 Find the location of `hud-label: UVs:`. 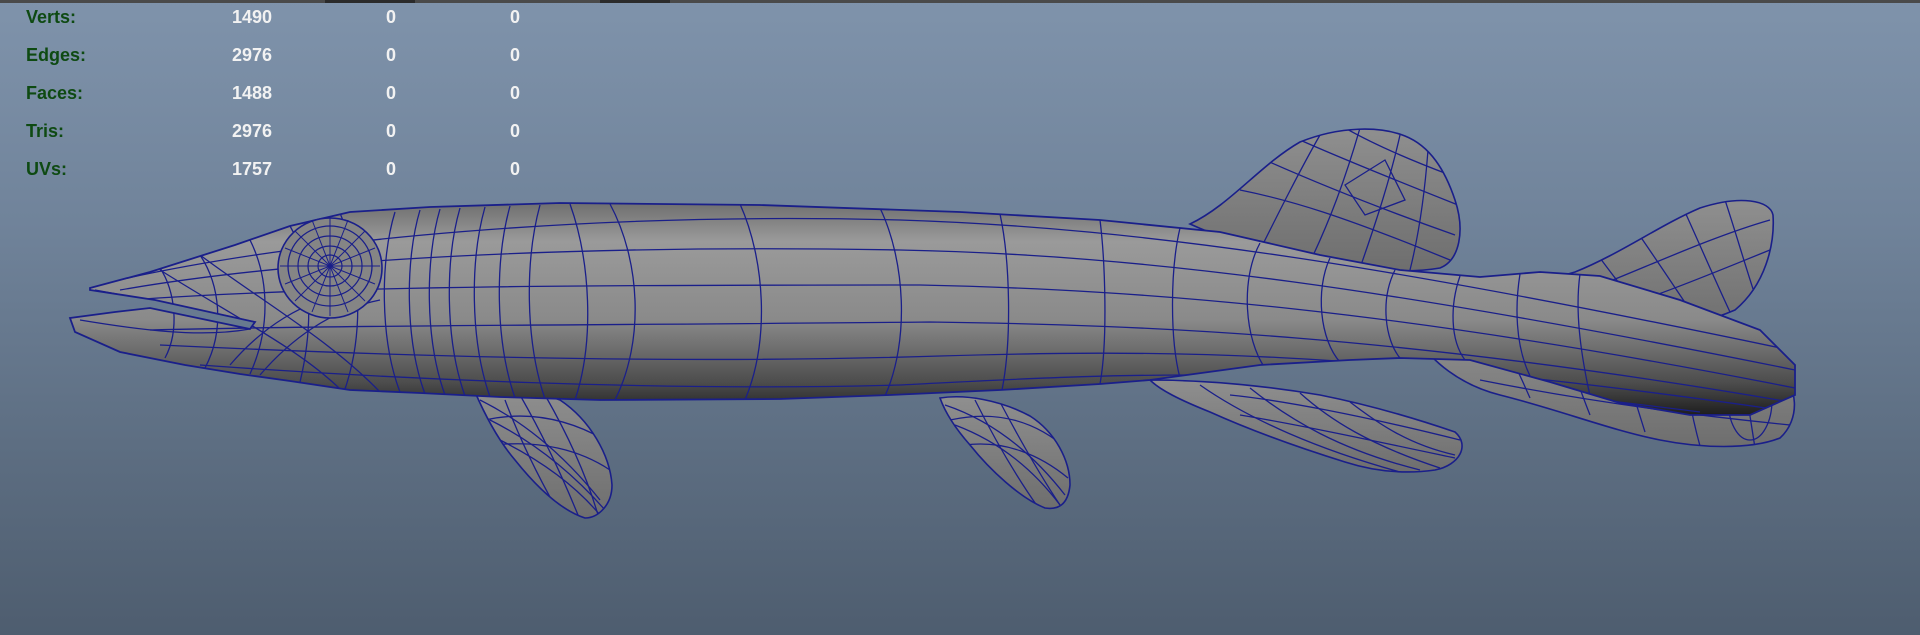

hud-label: UVs: is located at coordinates (47, 169).